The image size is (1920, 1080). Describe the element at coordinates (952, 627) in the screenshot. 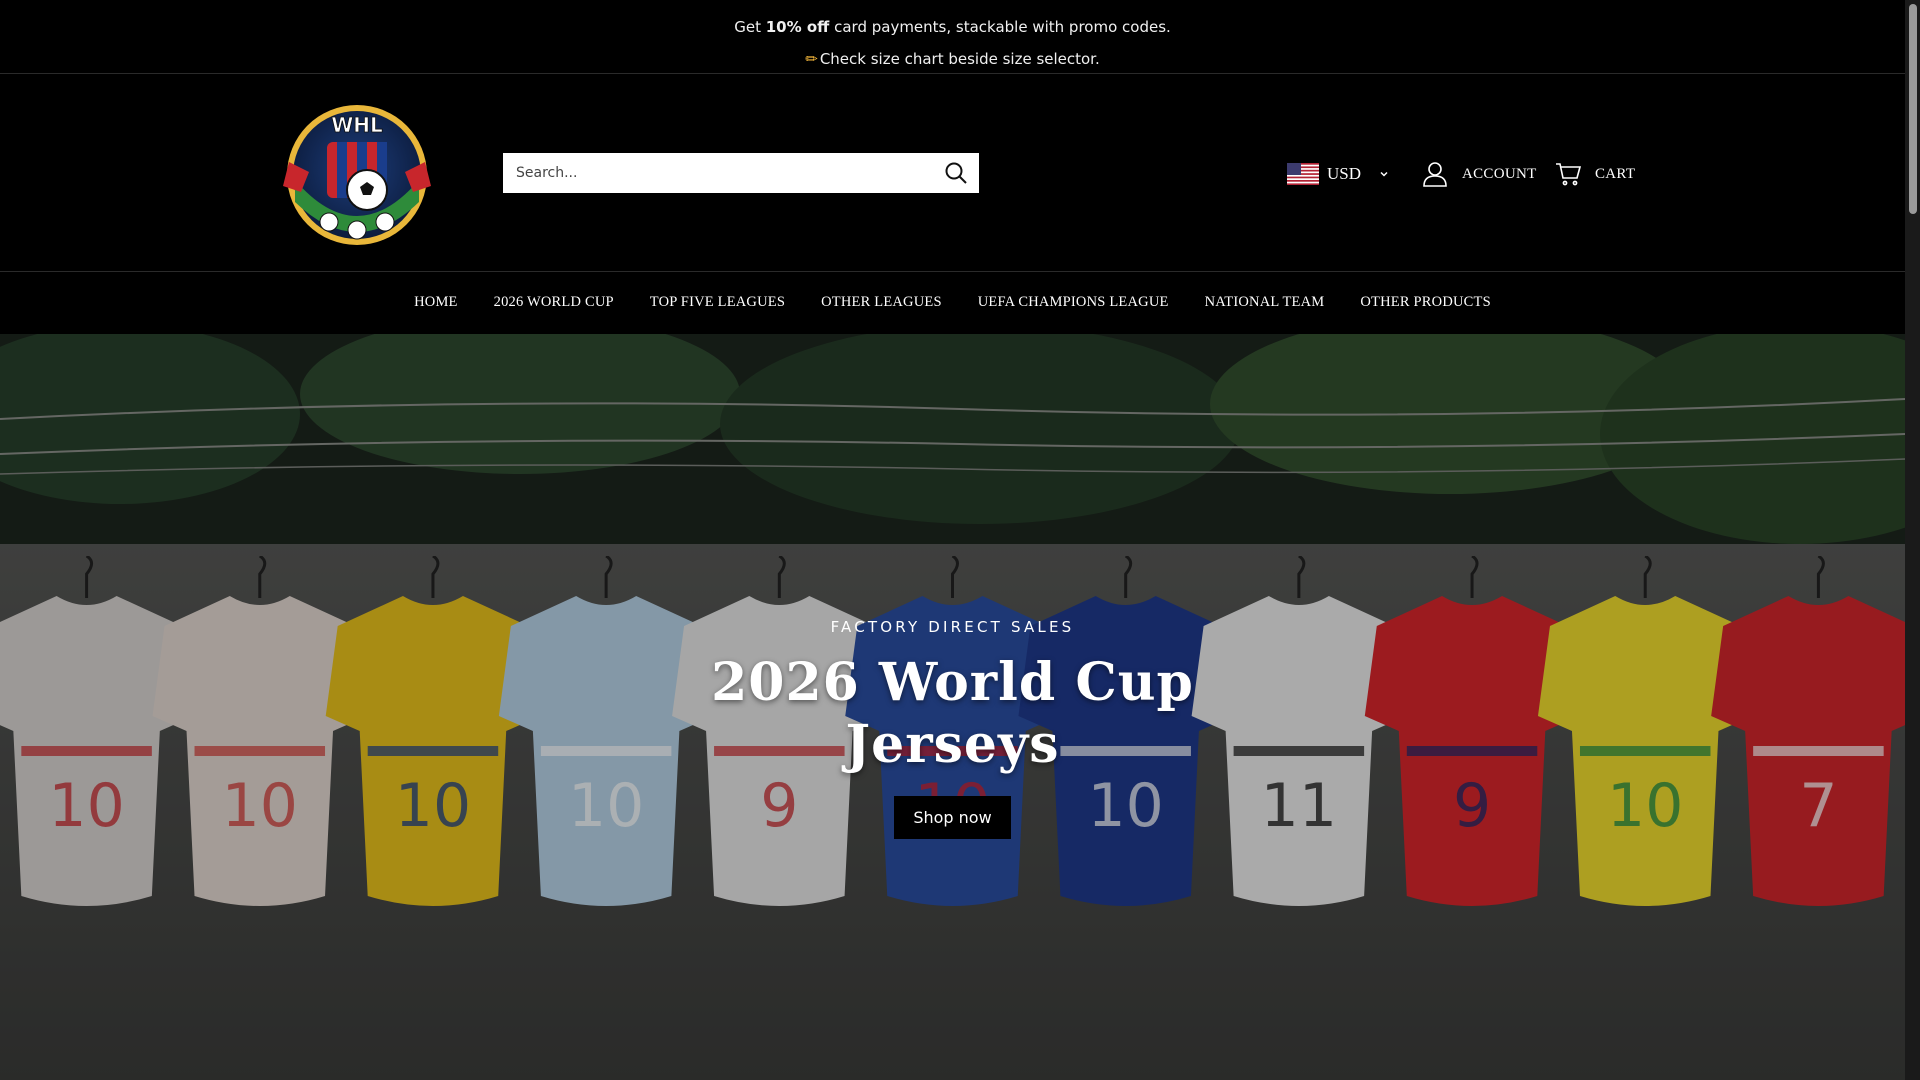

I see `hero-eyebrow: FACTORY DIRECT SALES` at that location.